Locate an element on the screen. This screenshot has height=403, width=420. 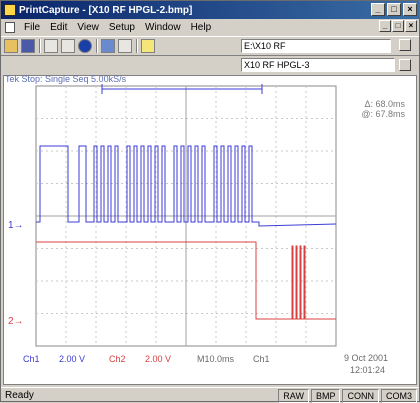
scope-header: Tek Stop: Single Seq 5.00kS/s is located at coordinates (66, 79).